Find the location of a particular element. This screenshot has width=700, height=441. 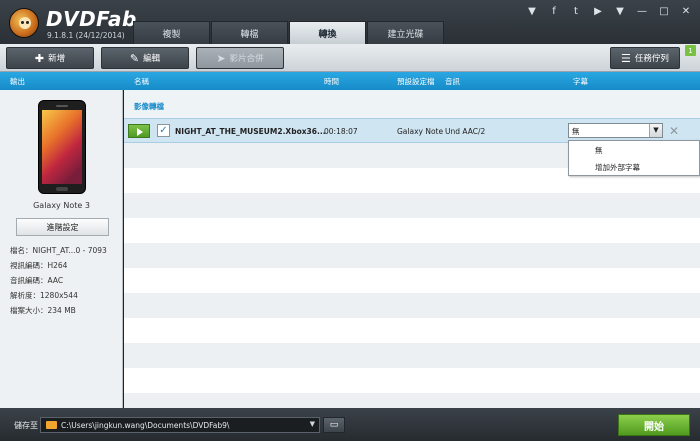

plus-icon: ✚ is located at coordinates (39, 58).